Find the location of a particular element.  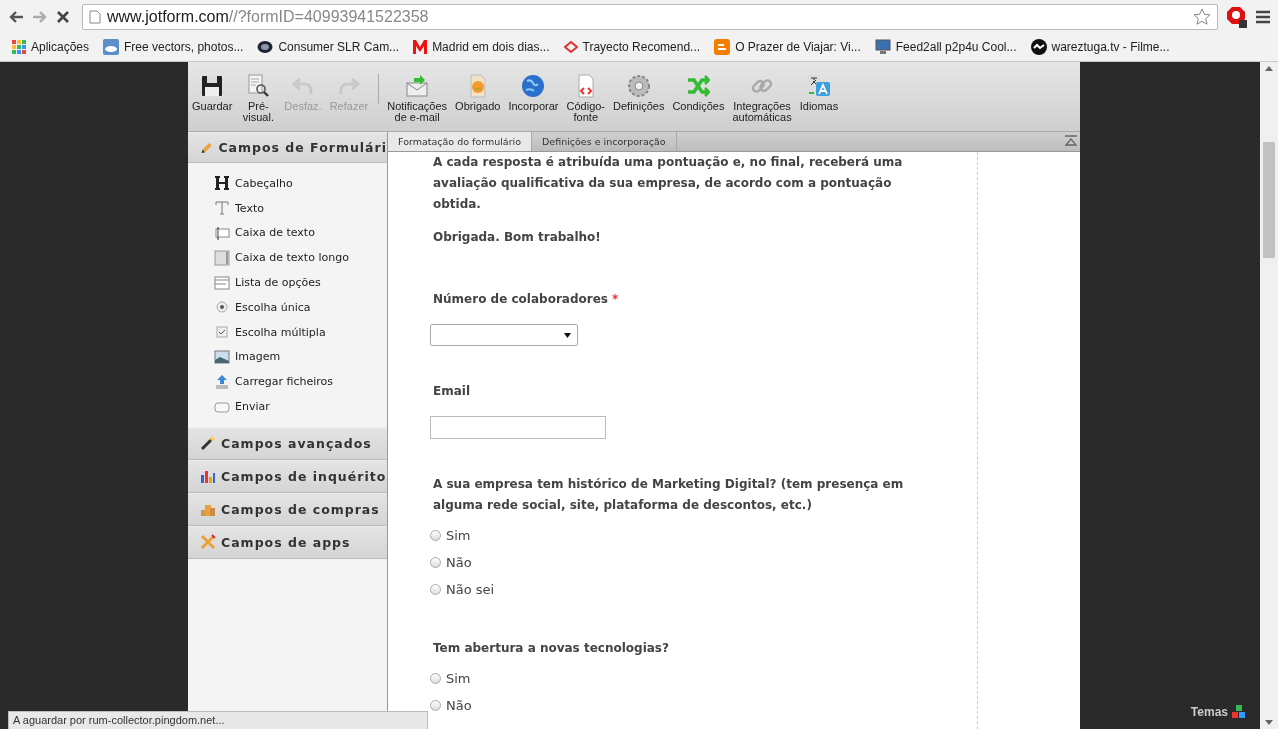

field-type-item: Imagem is located at coordinates (300, 357).